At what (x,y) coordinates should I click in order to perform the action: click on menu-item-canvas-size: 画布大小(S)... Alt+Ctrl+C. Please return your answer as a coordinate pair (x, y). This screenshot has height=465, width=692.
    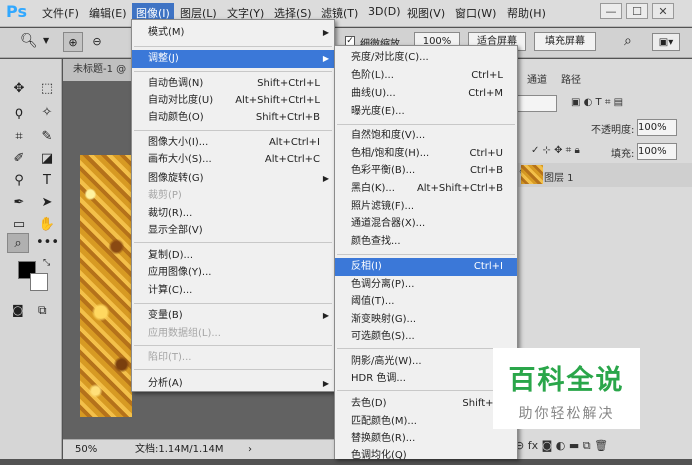
    Looking at the image, I should click on (233, 160).